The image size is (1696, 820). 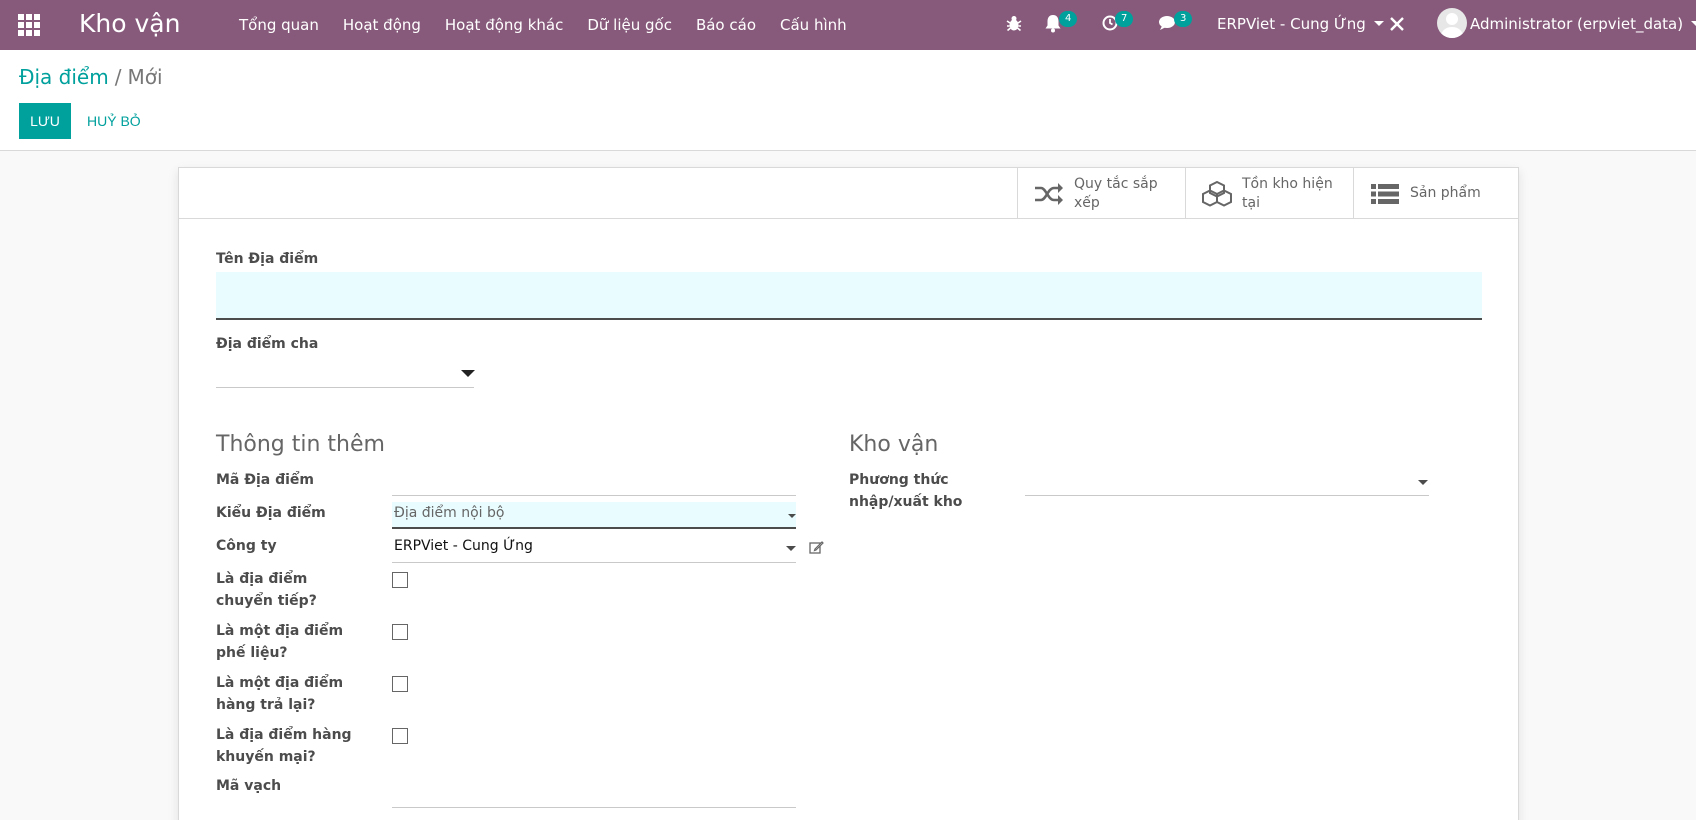 I want to click on notifications-badge: 4, so click(x=1068, y=19).